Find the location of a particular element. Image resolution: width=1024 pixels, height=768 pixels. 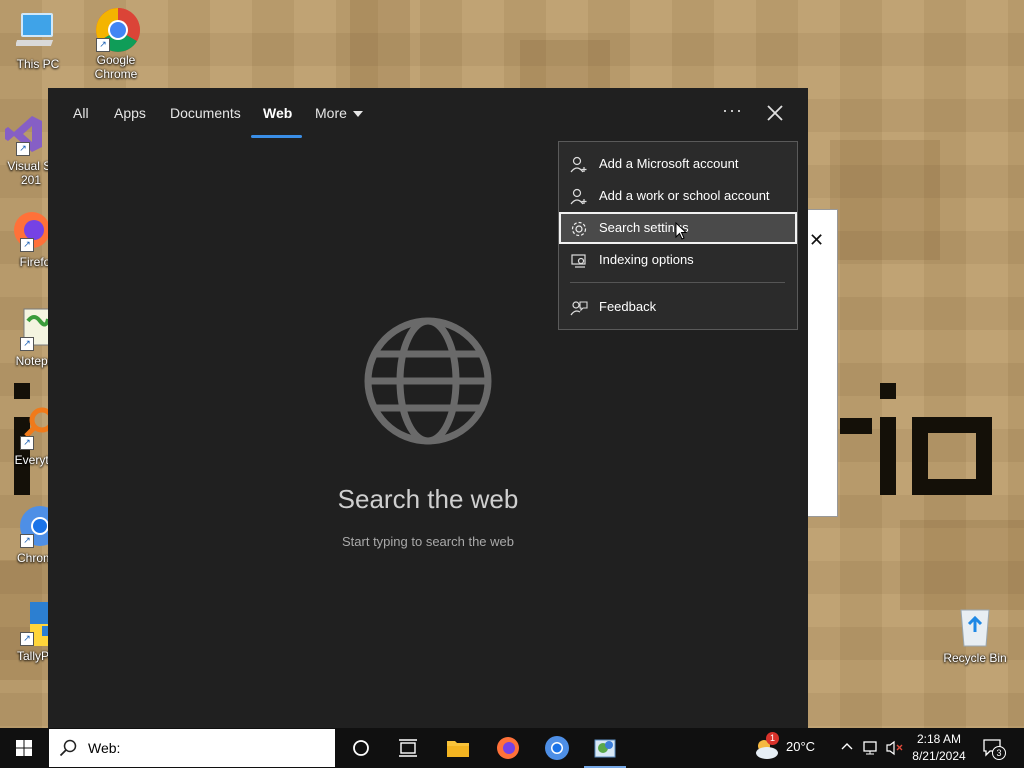

network-button is located at coordinates (871, 750).